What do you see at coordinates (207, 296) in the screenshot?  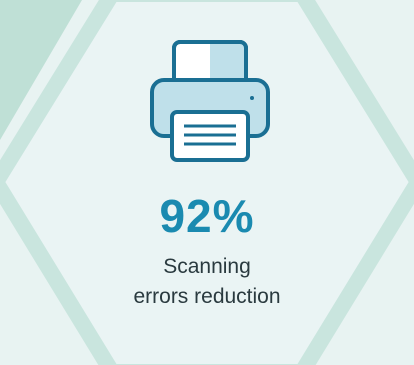 I see `stat-label-line2: errors reduction` at bounding box center [207, 296].